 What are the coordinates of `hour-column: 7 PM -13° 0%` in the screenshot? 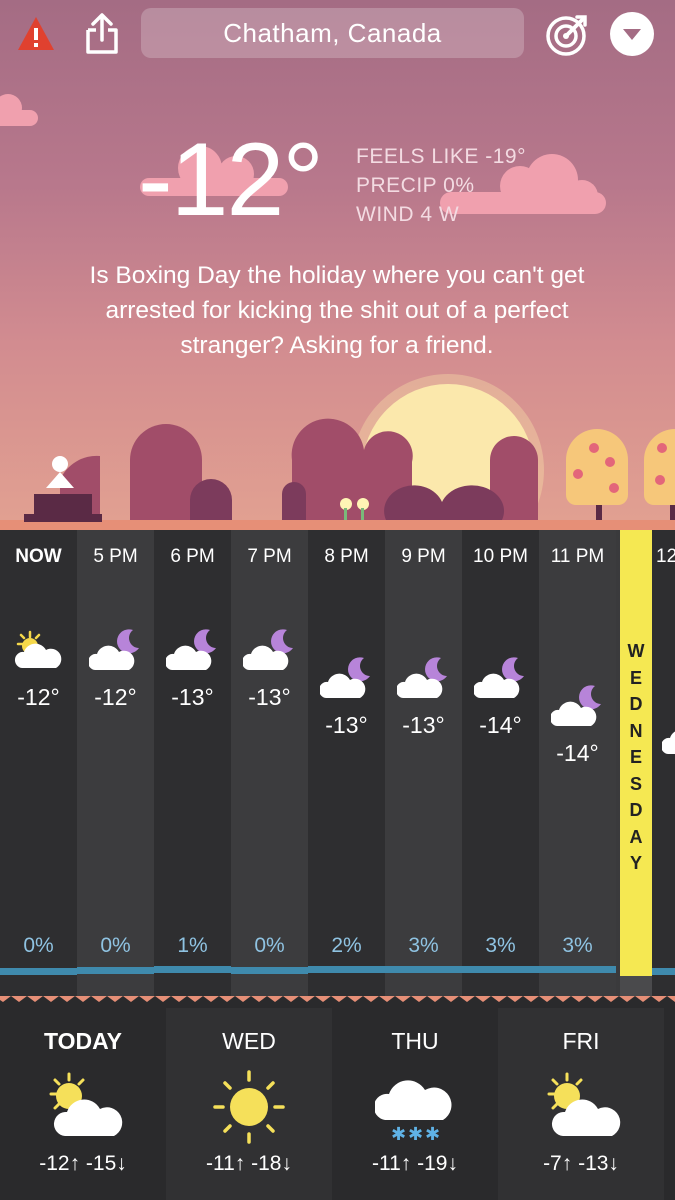 It's located at (269, 763).